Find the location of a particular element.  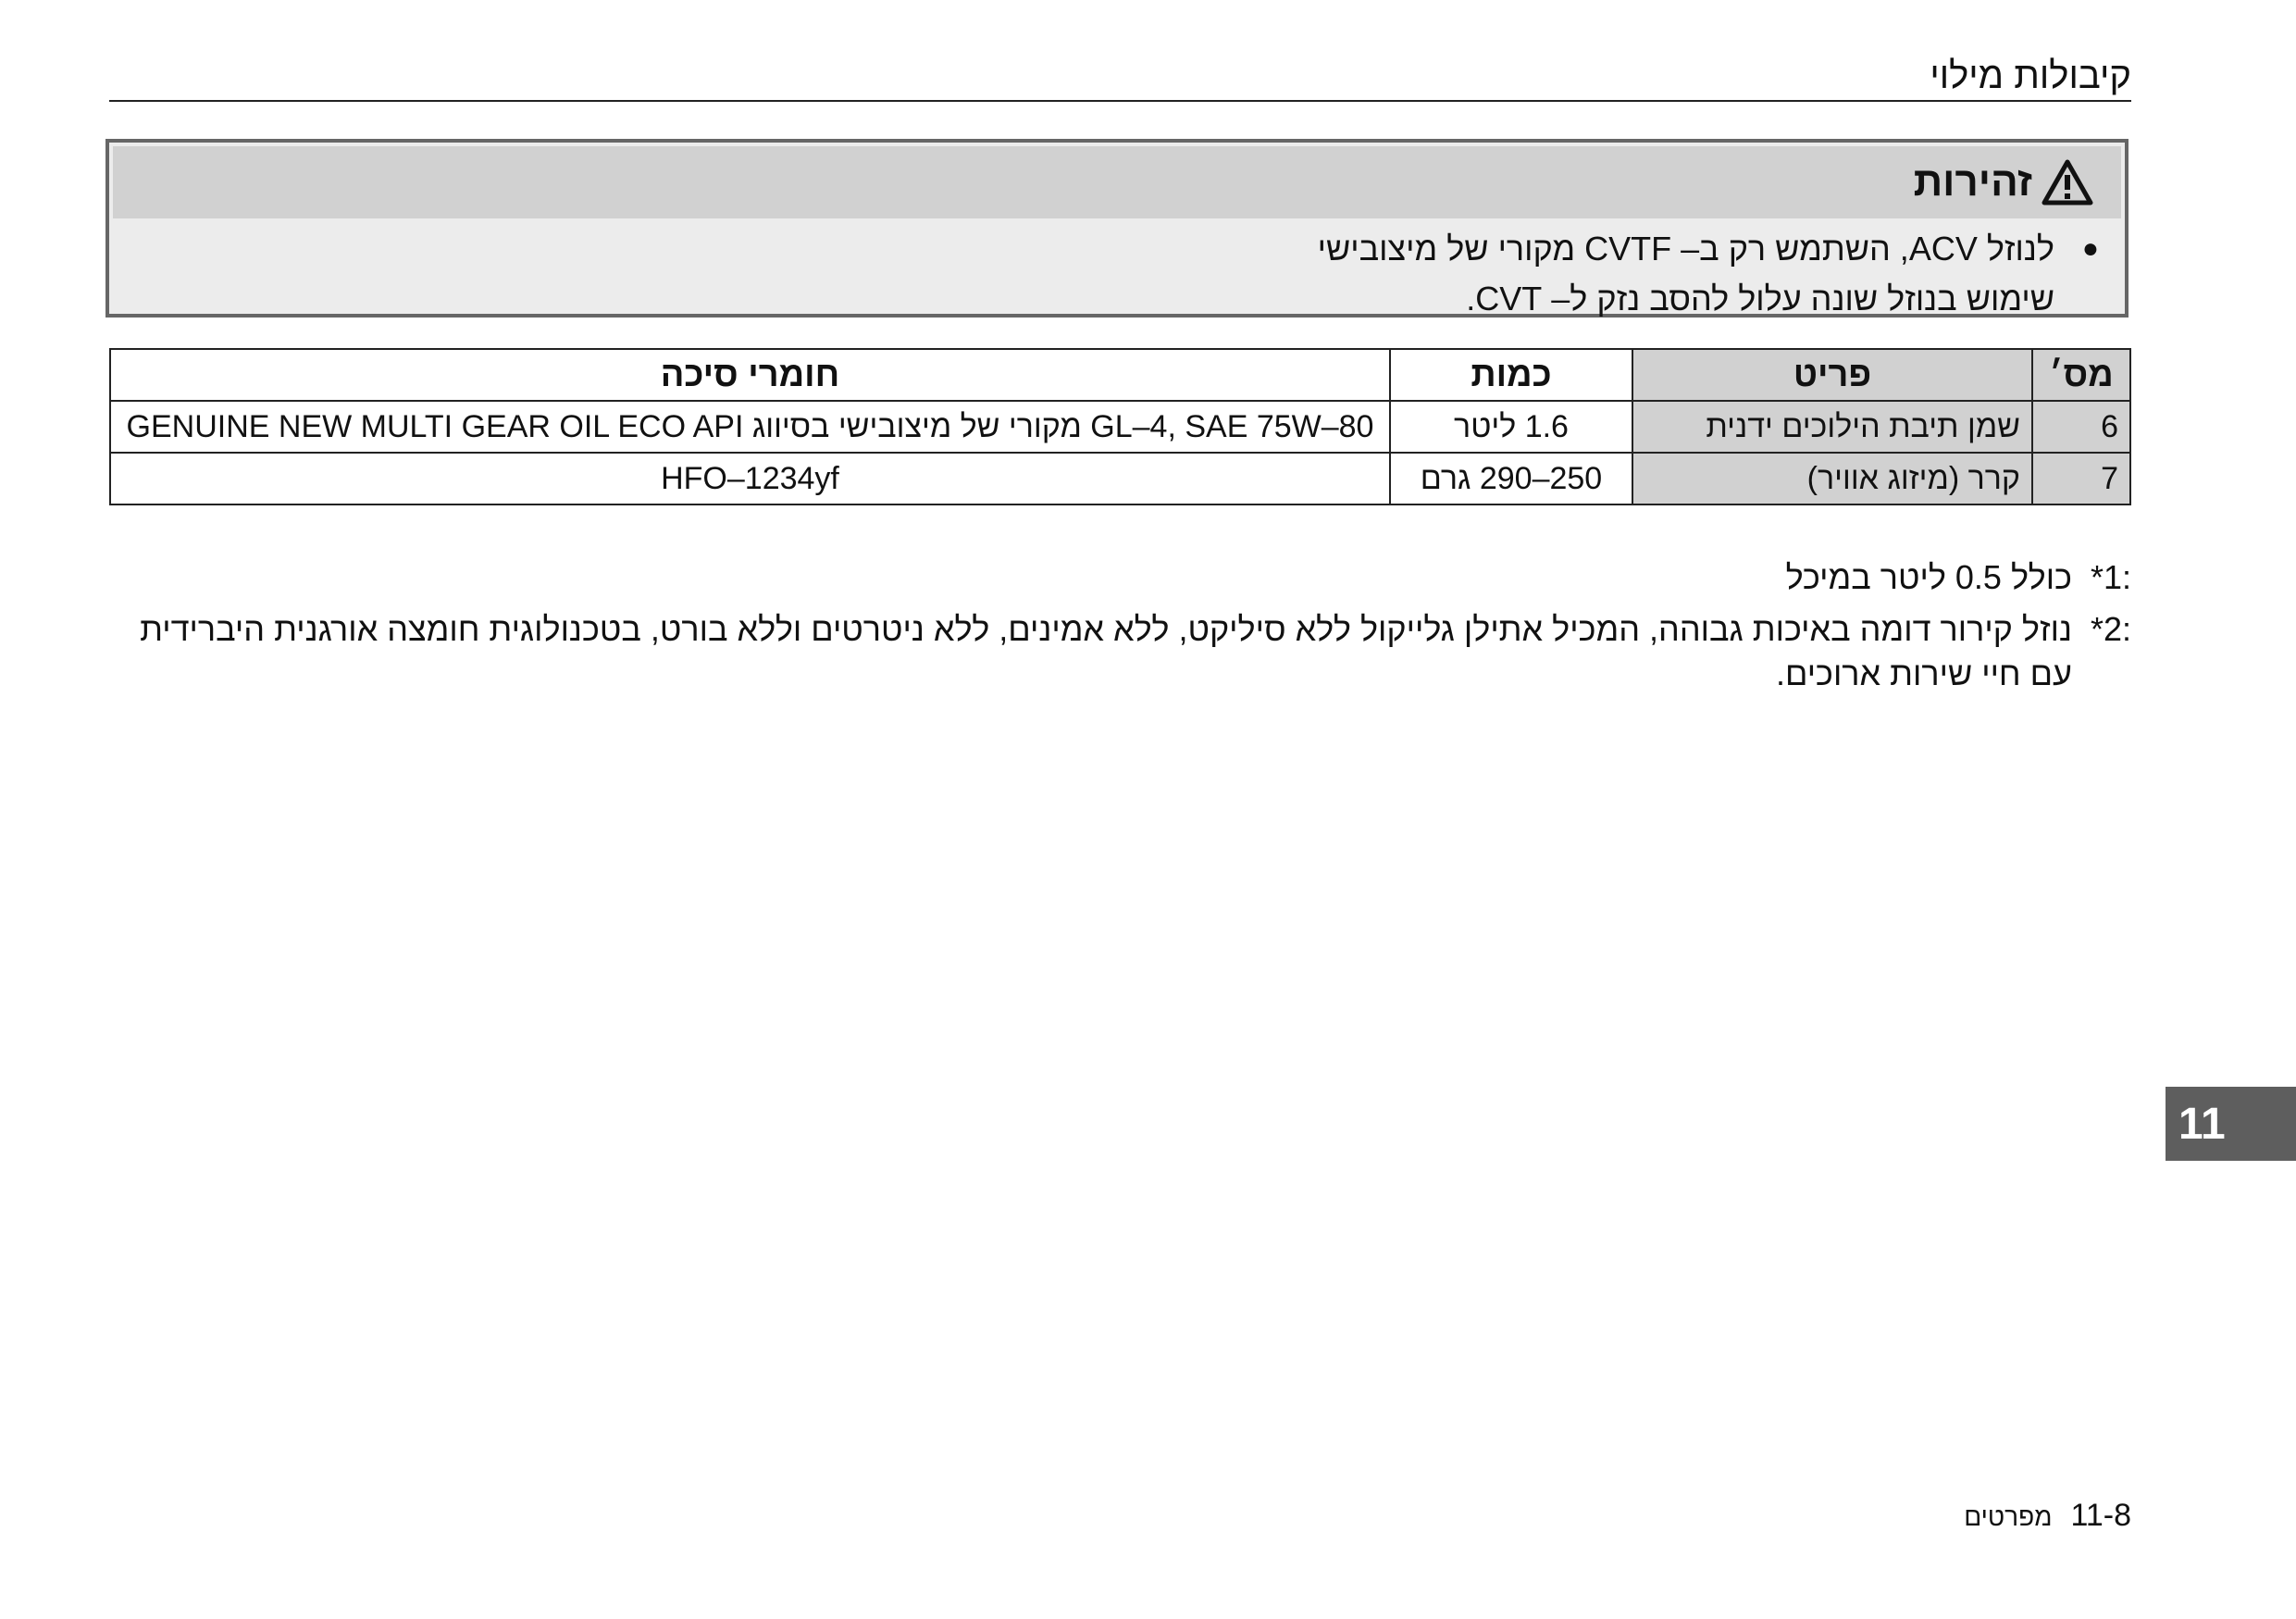

cell-item: קרר (מיזוג אוויר) is located at coordinates (1833, 479).